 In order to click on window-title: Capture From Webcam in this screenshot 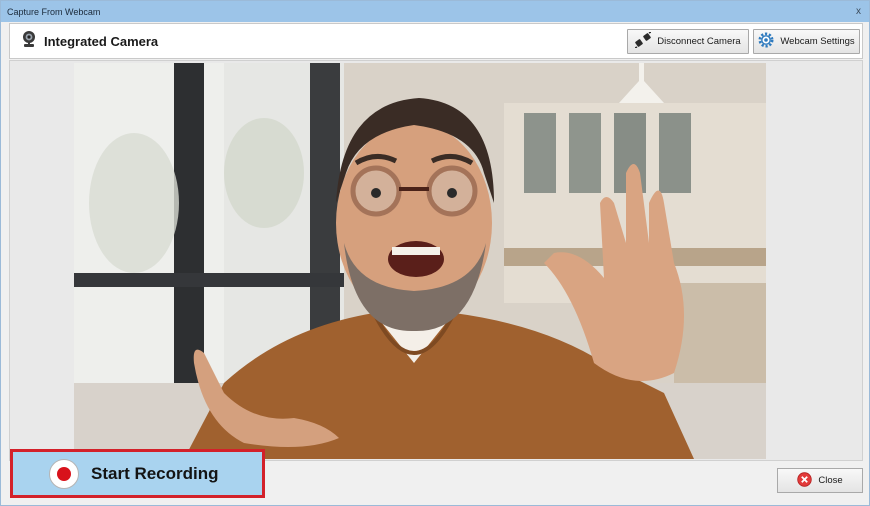, I will do `click(54, 11)`.